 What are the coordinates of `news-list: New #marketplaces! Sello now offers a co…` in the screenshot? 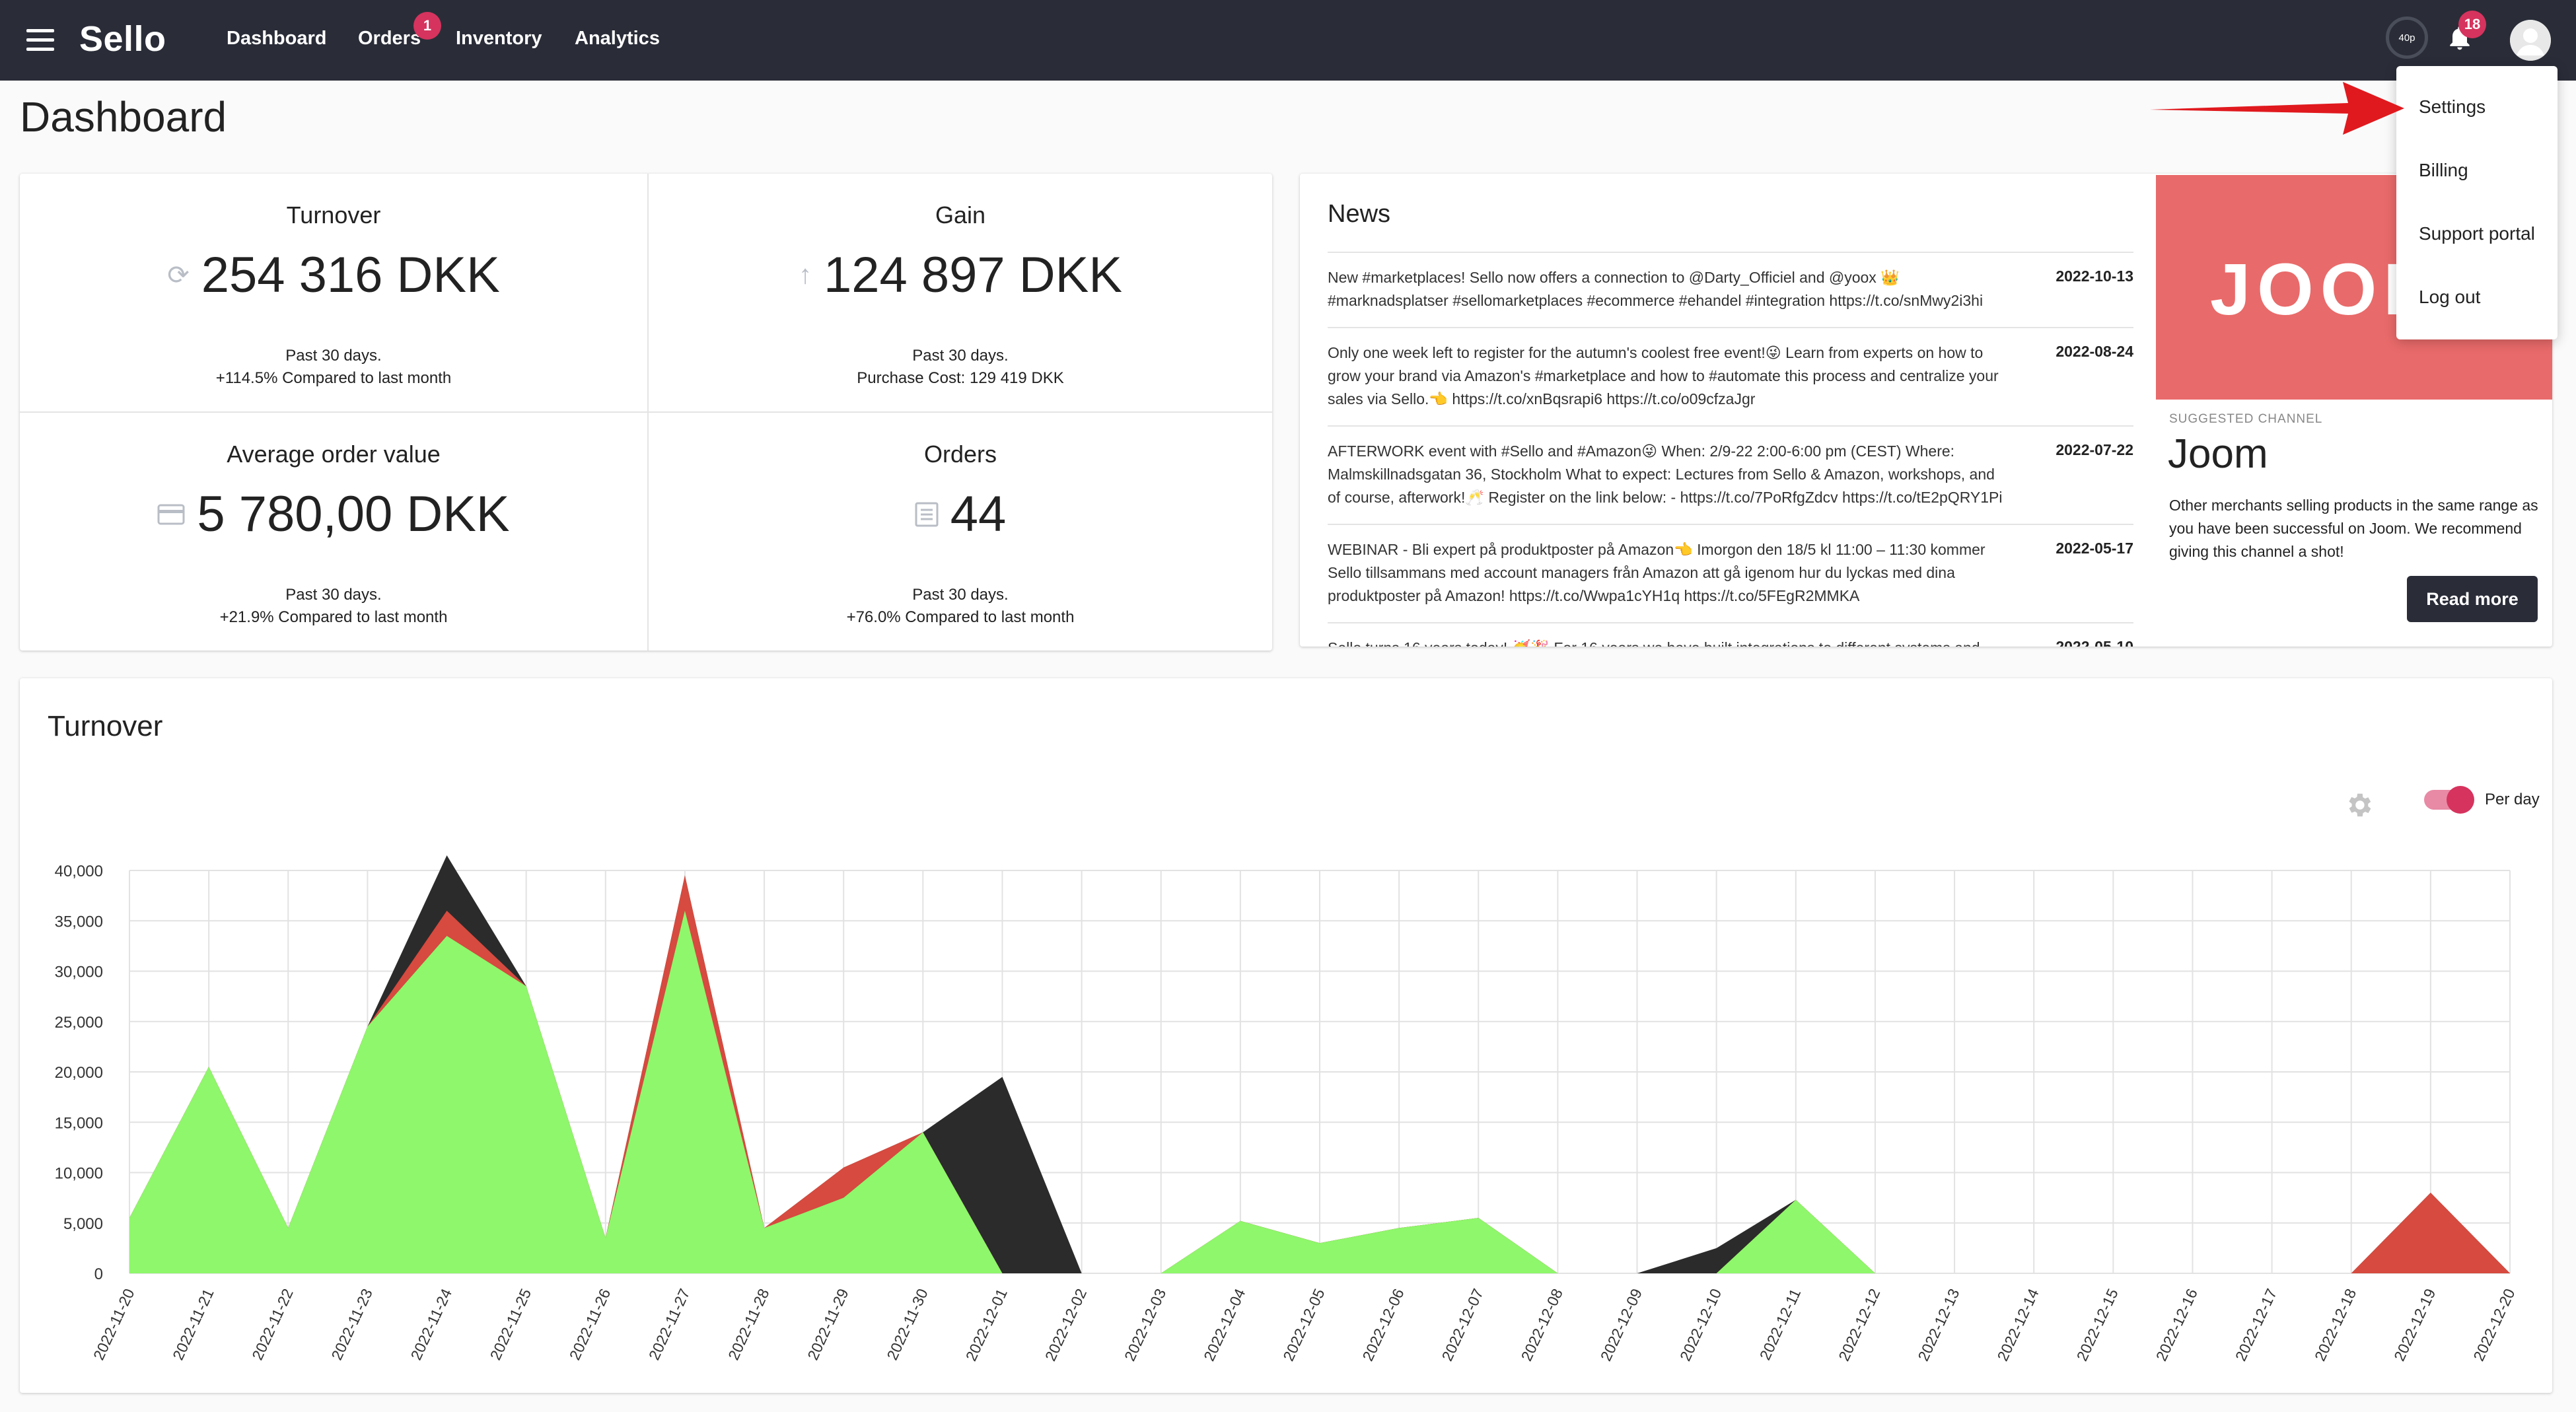 It's located at (1730, 449).